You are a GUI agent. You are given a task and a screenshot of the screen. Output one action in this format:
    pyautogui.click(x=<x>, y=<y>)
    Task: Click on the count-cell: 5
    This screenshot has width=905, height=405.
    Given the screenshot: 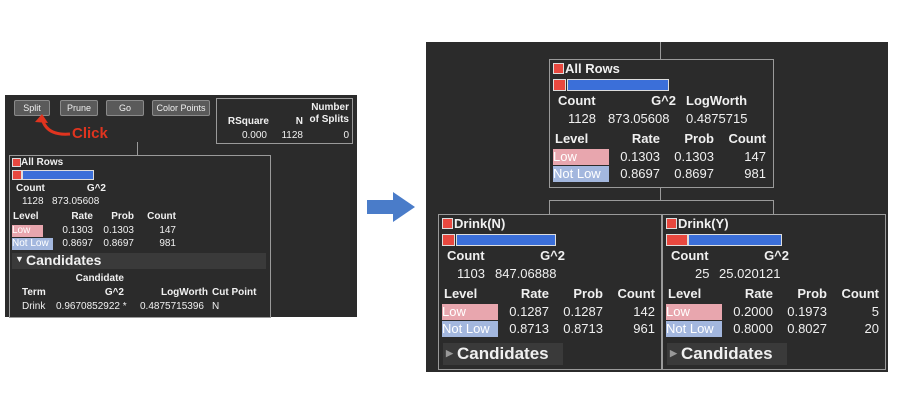 What is the action you would take?
    pyautogui.click(x=875, y=311)
    